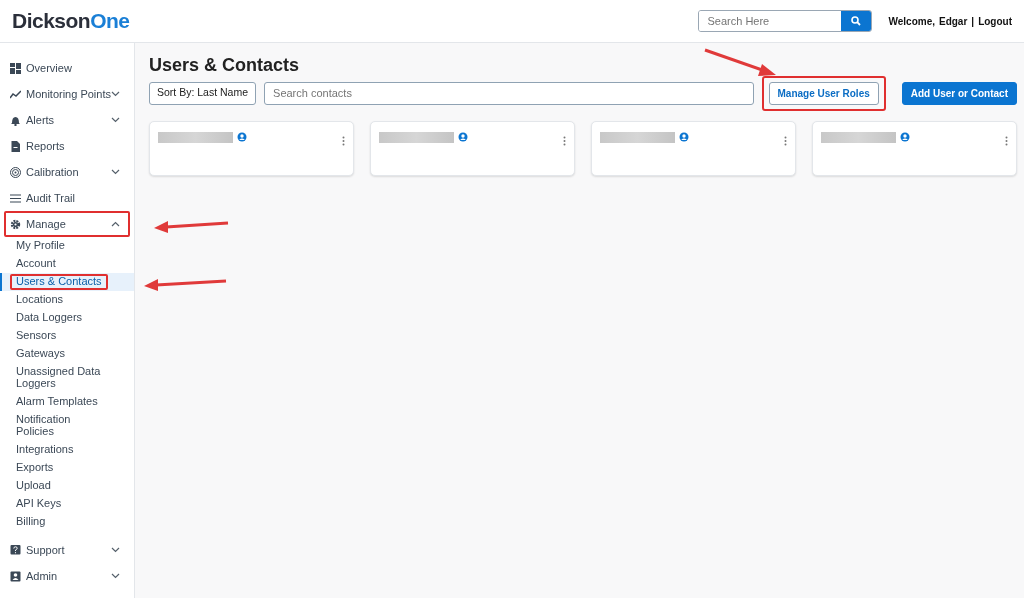 The image size is (1024, 598). What do you see at coordinates (67, 522) in the screenshot?
I see `sidebar-subitem: Billing` at bounding box center [67, 522].